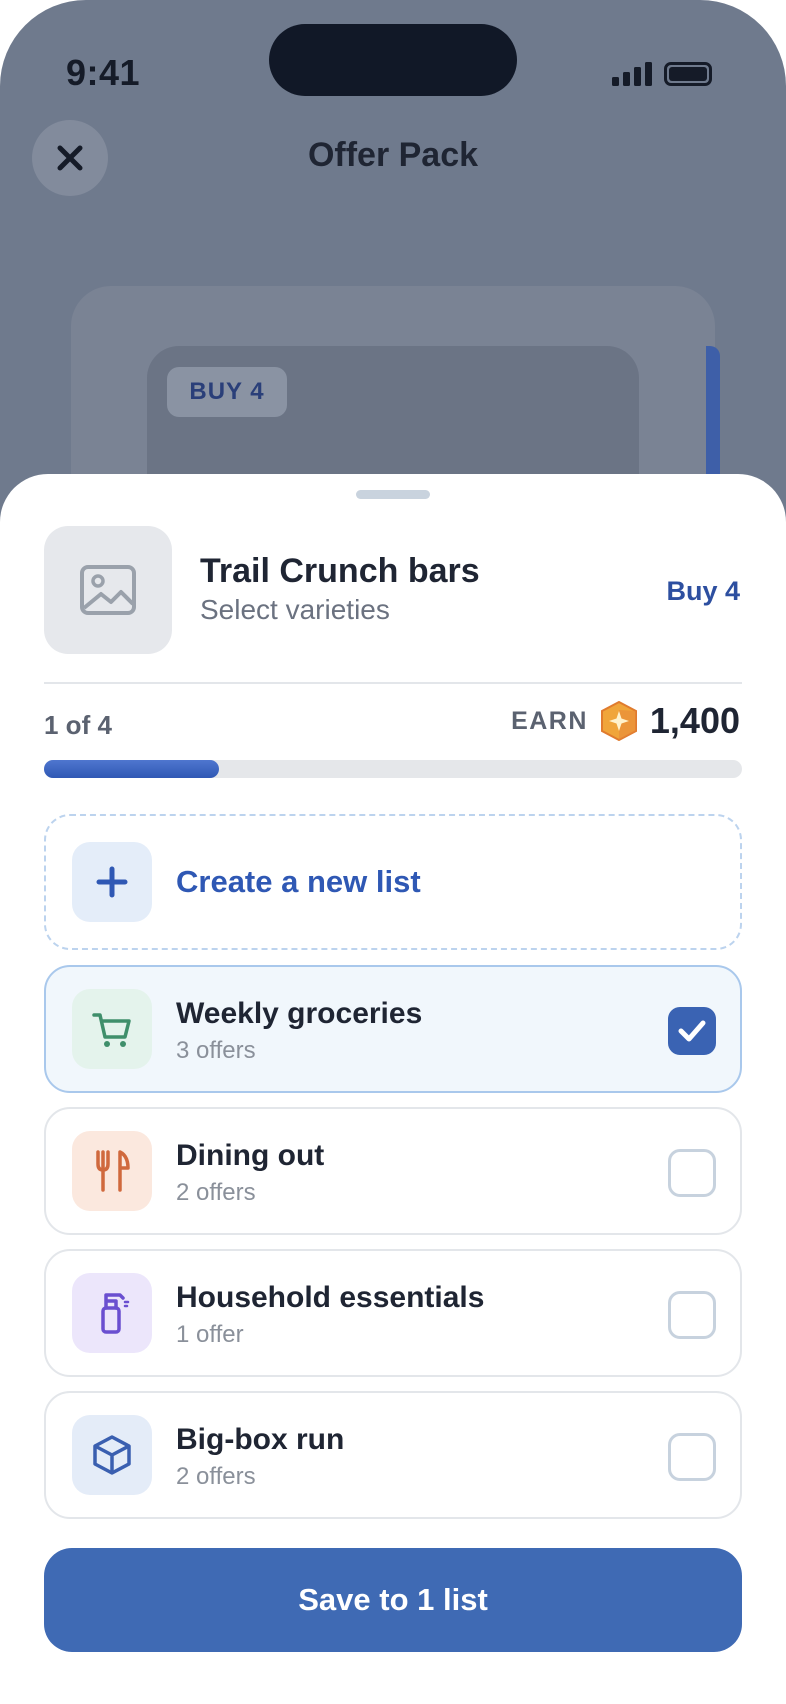  I want to click on list-name: Household essentials, so click(330, 1297).